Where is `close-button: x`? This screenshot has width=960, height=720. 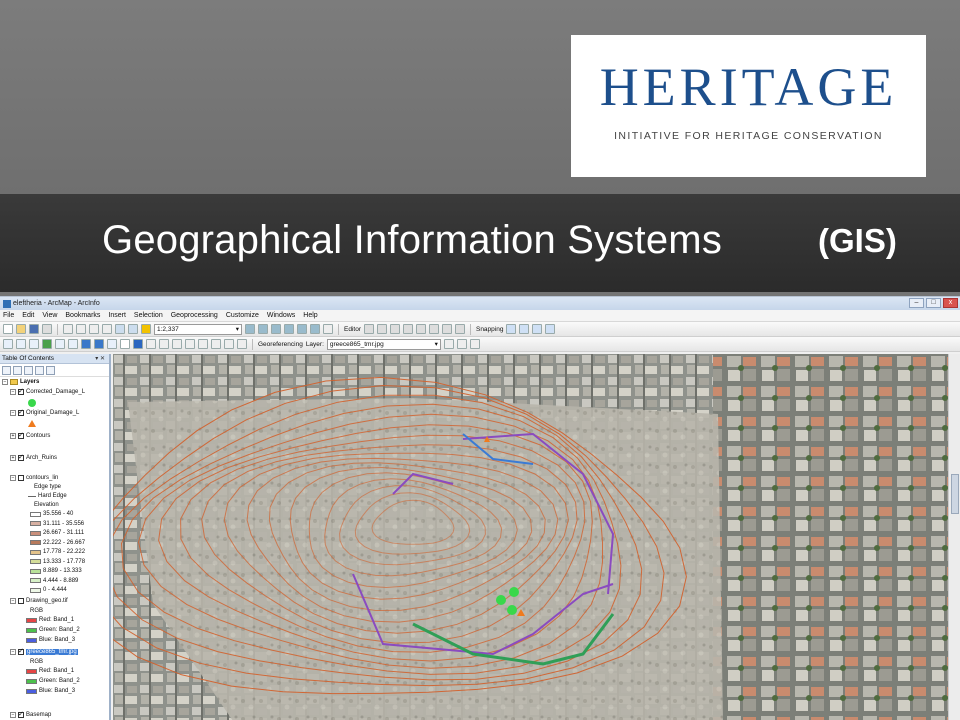 close-button: x is located at coordinates (950, 303).